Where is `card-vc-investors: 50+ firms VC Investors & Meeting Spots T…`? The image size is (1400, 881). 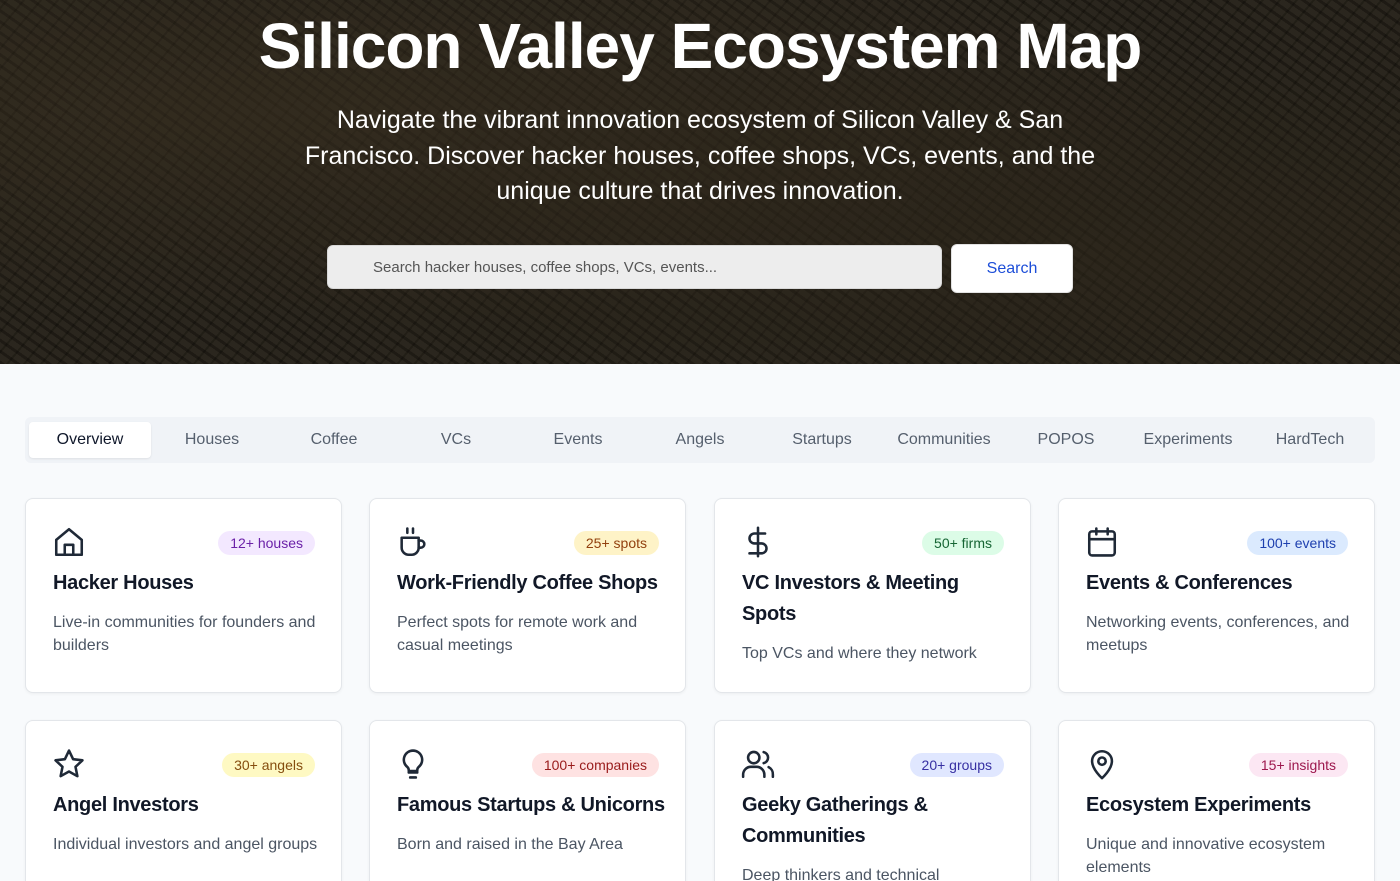 card-vc-investors: 50+ firms VC Investors & Meeting Spots T… is located at coordinates (872, 595).